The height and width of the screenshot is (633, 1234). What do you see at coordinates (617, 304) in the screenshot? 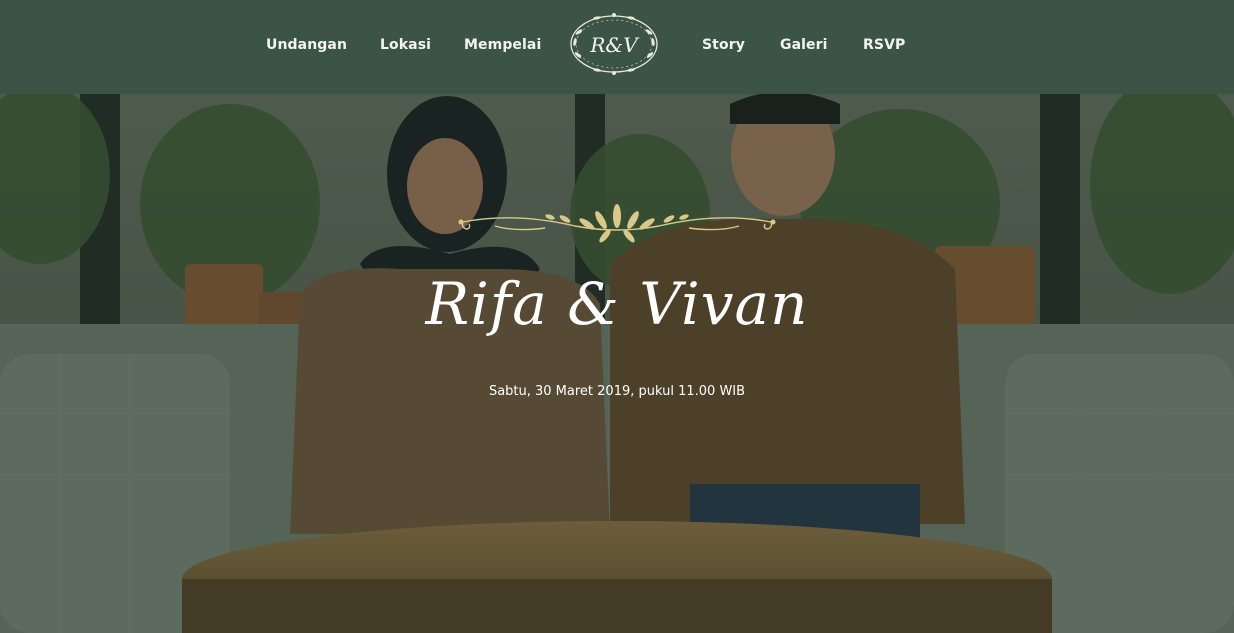
I see `couple-names: Rifa & Vivan` at bounding box center [617, 304].